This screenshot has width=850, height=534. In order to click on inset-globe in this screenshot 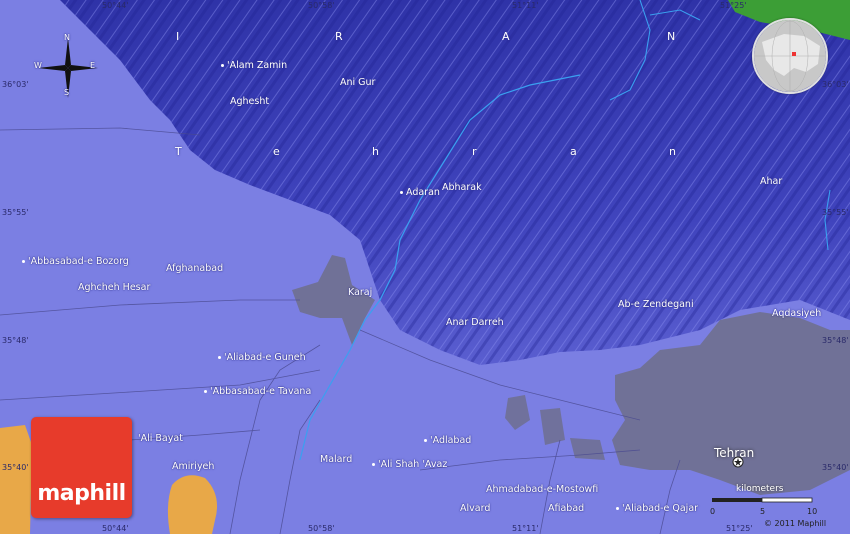, I will do `click(790, 56)`.